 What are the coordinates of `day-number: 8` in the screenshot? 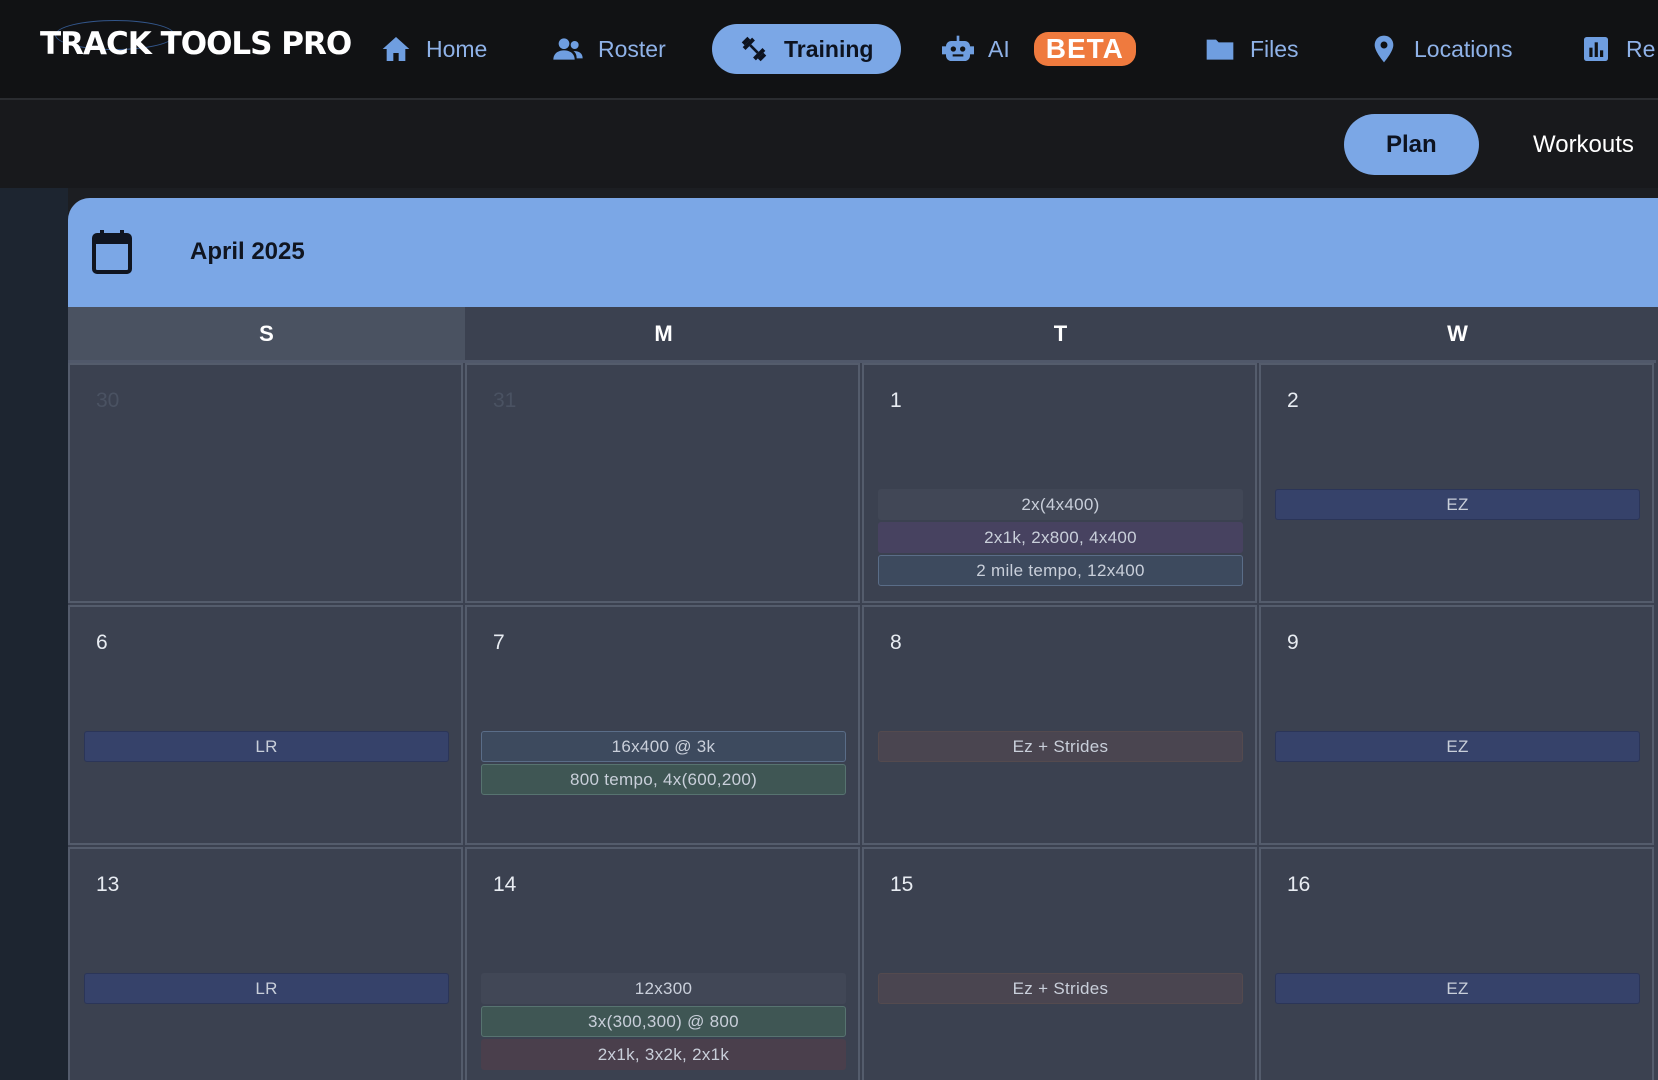 It's located at (896, 642).